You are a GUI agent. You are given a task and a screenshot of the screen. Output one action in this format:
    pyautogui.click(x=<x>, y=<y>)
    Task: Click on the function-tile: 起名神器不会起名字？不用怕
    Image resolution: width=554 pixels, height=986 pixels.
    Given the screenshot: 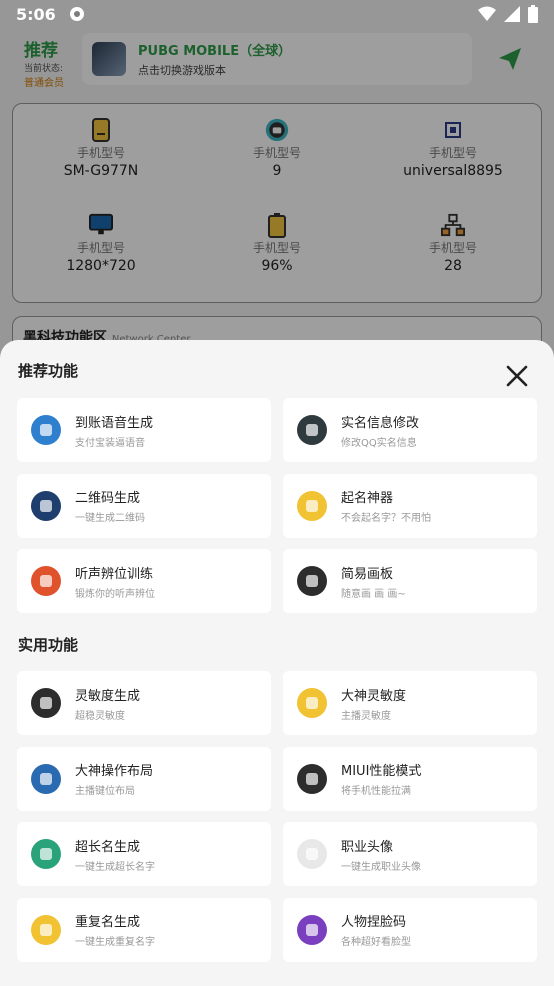 What is the action you would take?
    pyautogui.click(x=410, y=505)
    